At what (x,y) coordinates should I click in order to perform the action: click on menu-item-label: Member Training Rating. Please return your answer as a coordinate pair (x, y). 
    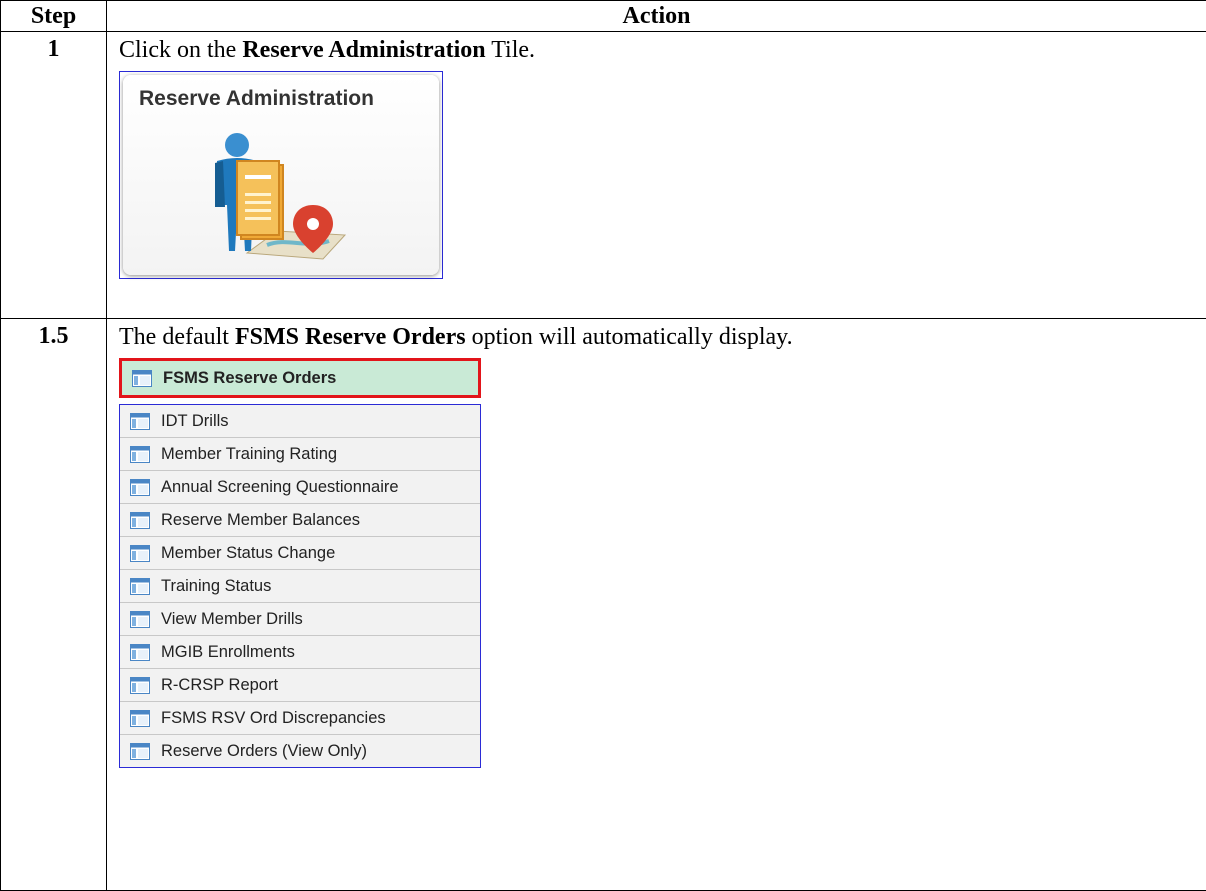
    Looking at the image, I should click on (249, 454).